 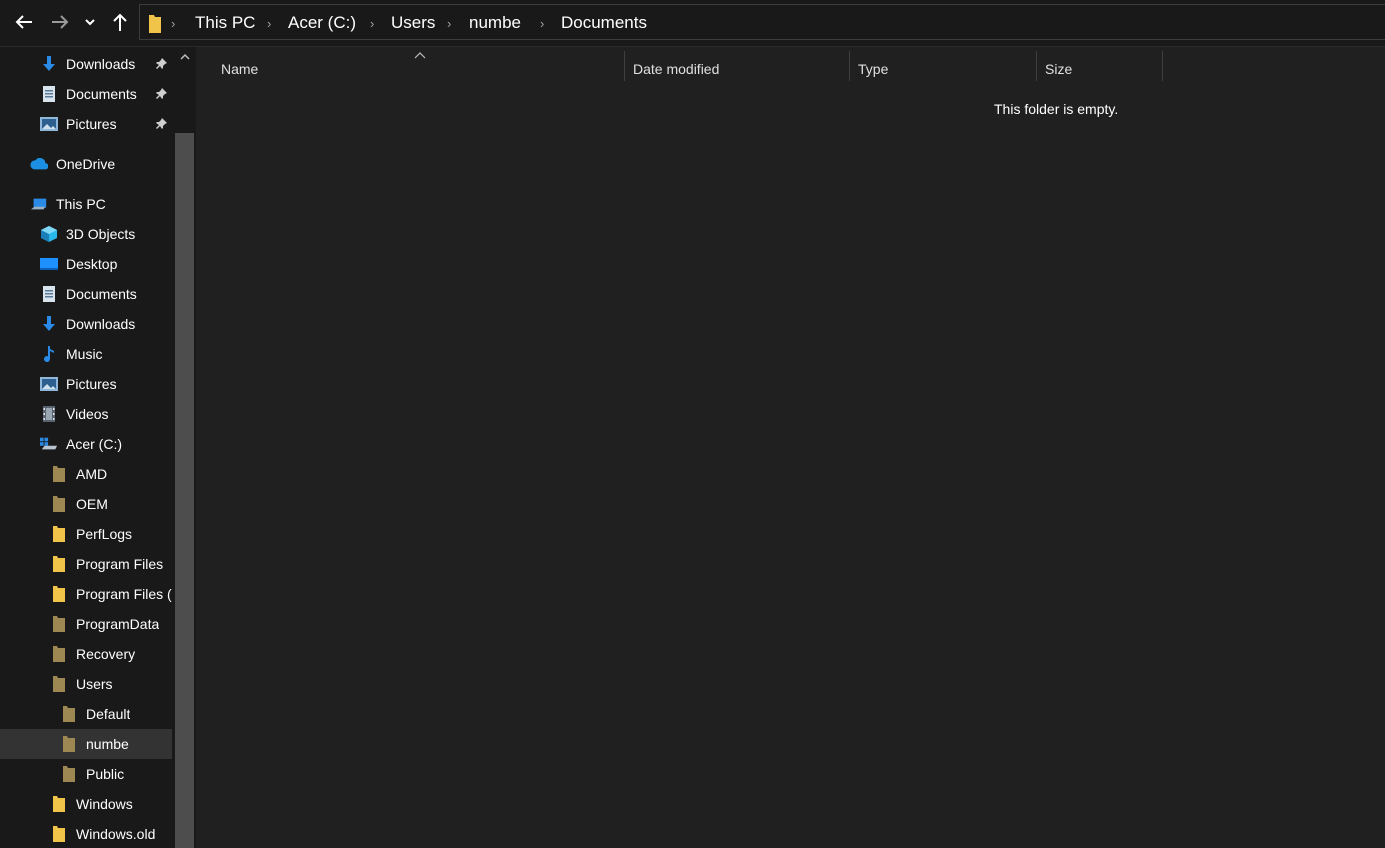 What do you see at coordinates (421, 69) in the screenshot?
I see `column-header-name: Name` at bounding box center [421, 69].